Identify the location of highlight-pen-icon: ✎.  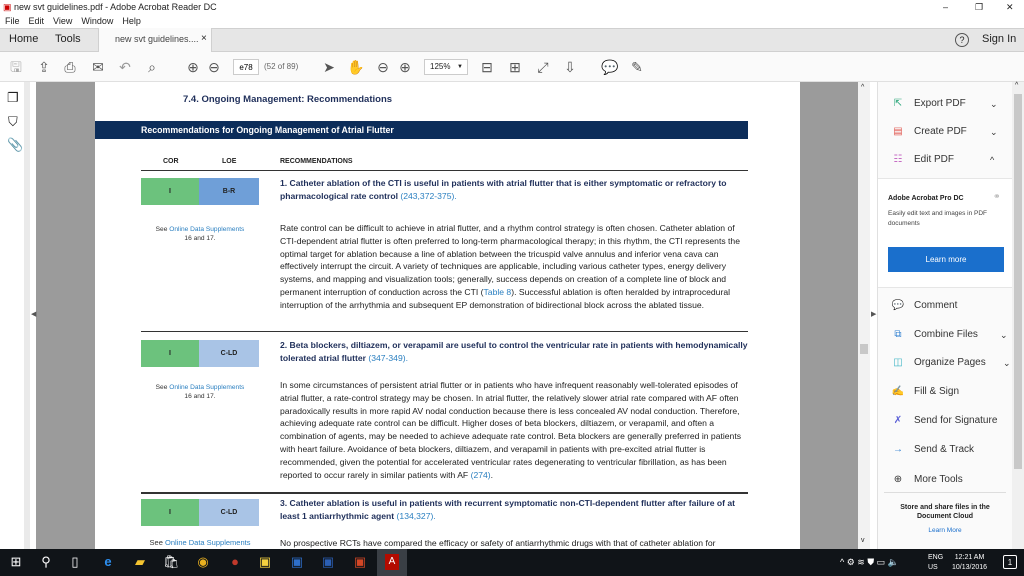
(637, 67).